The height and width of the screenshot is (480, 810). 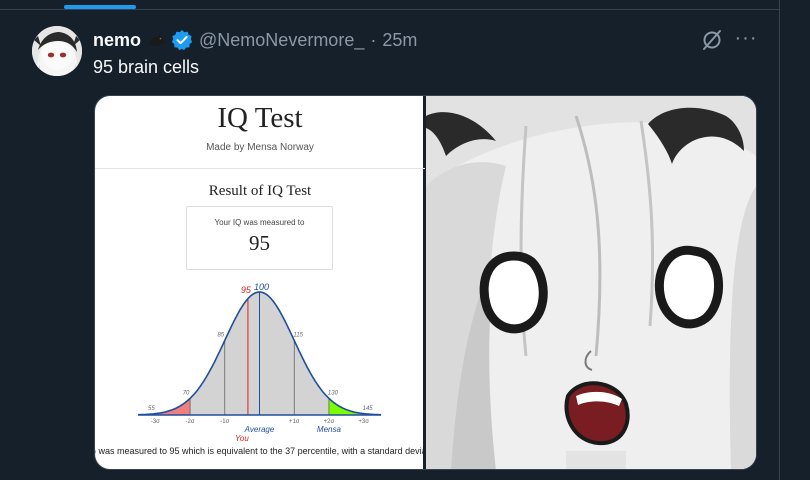 What do you see at coordinates (224, 422) in the screenshot?
I see `sigma-tick-label: -1σ` at bounding box center [224, 422].